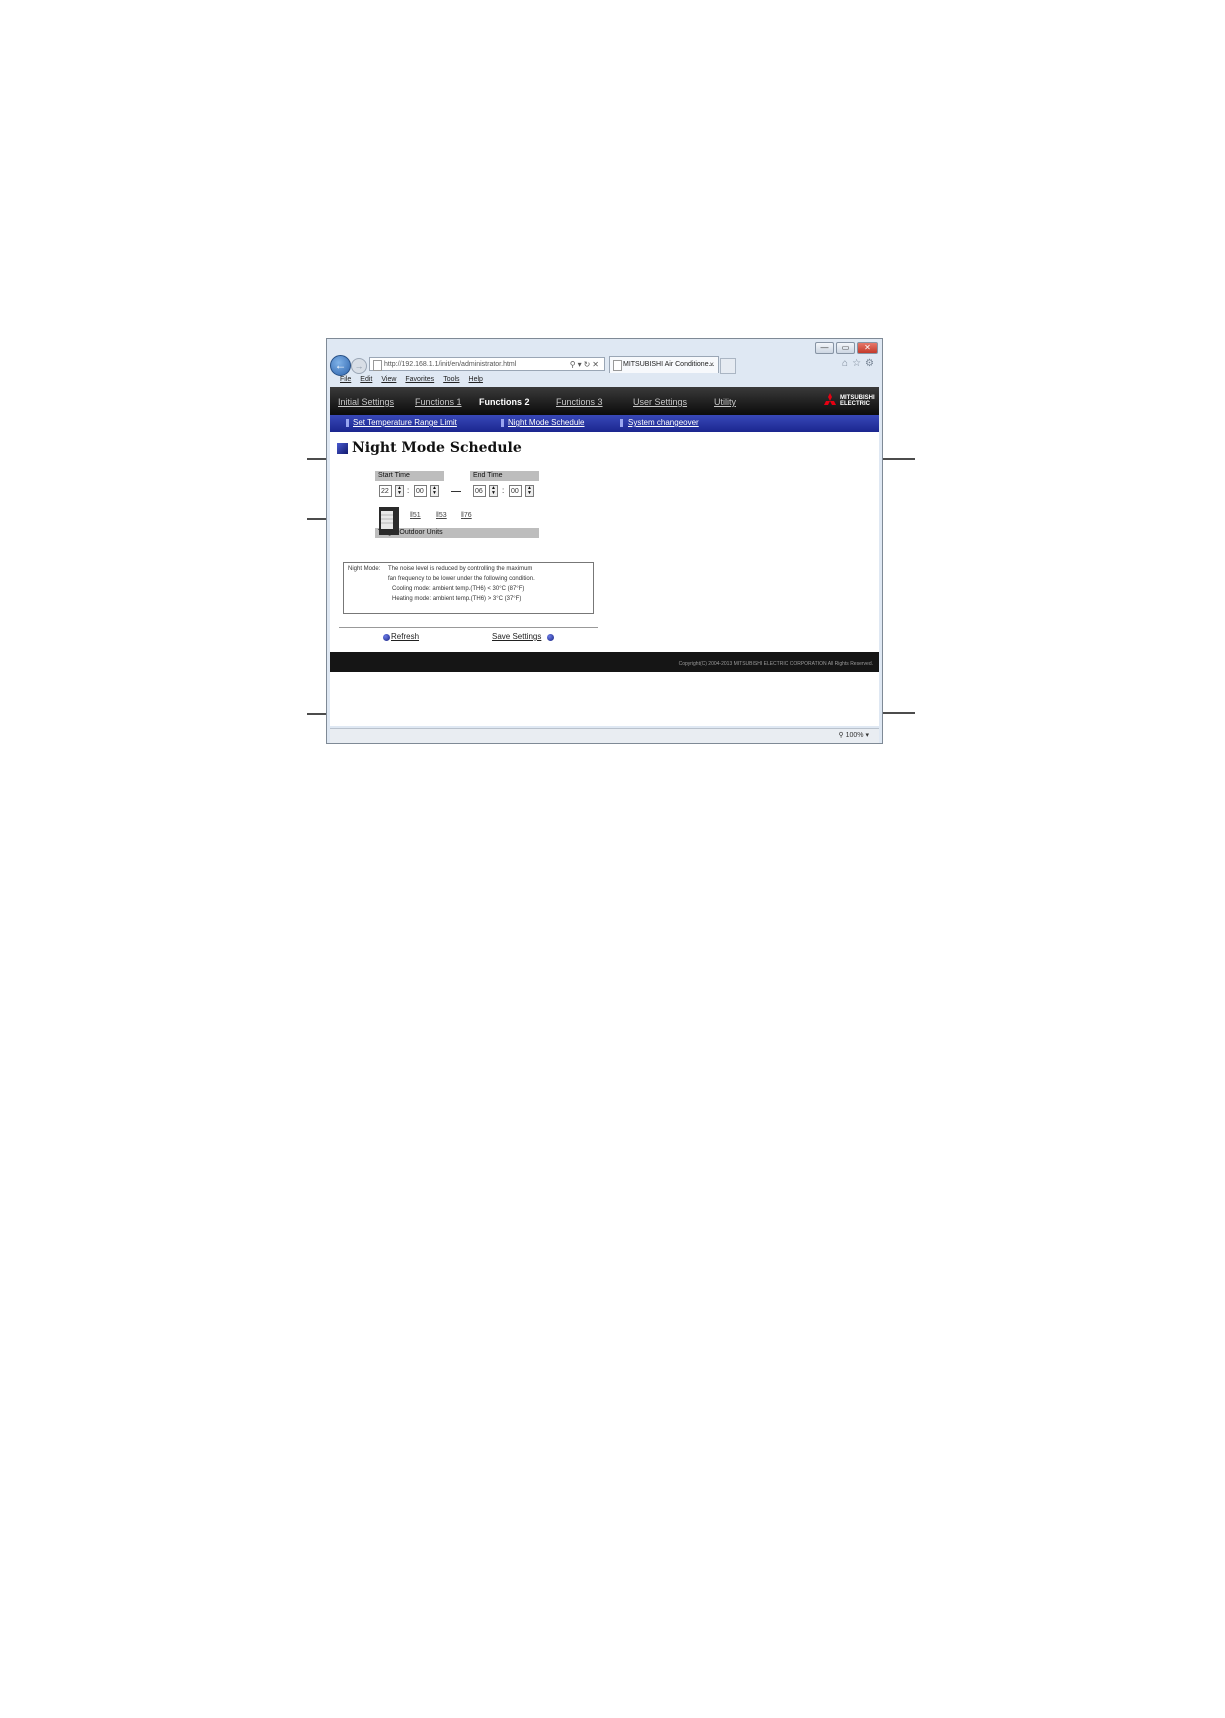  What do you see at coordinates (728, 366) in the screenshot?
I see `new-tab-button` at bounding box center [728, 366].